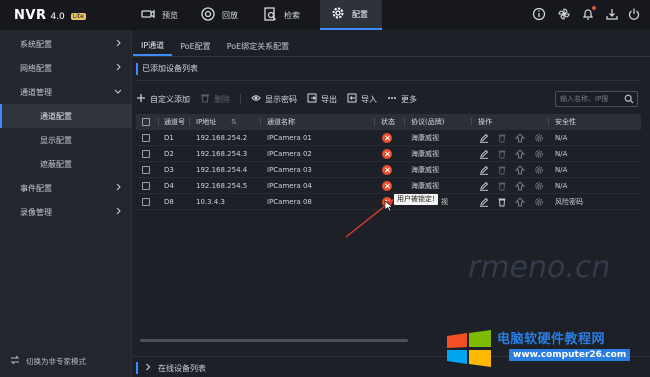 Image resolution: width=650 pixels, height=377 pixels. What do you see at coordinates (222, 99) in the screenshot?
I see `button-label: 删除` at bounding box center [222, 99].